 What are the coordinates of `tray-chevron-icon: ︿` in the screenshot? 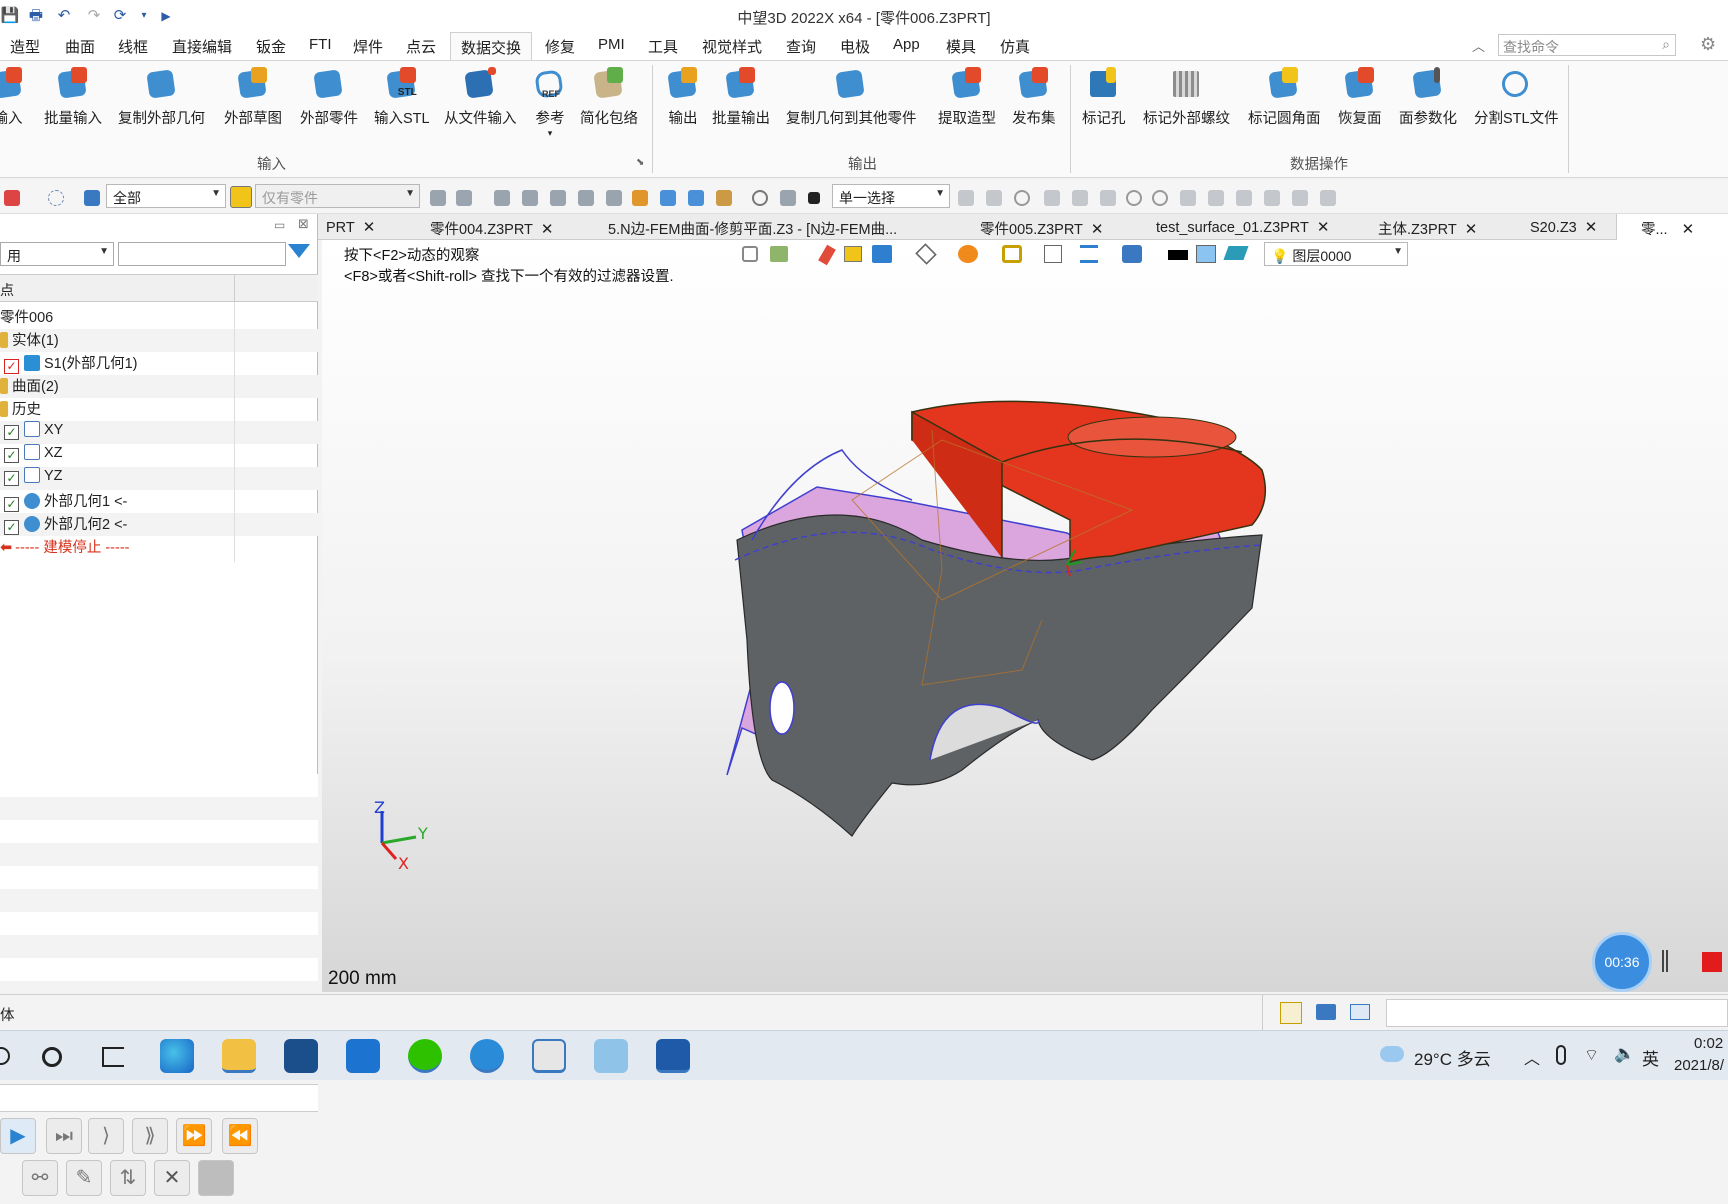 It's located at (1532, 1057).